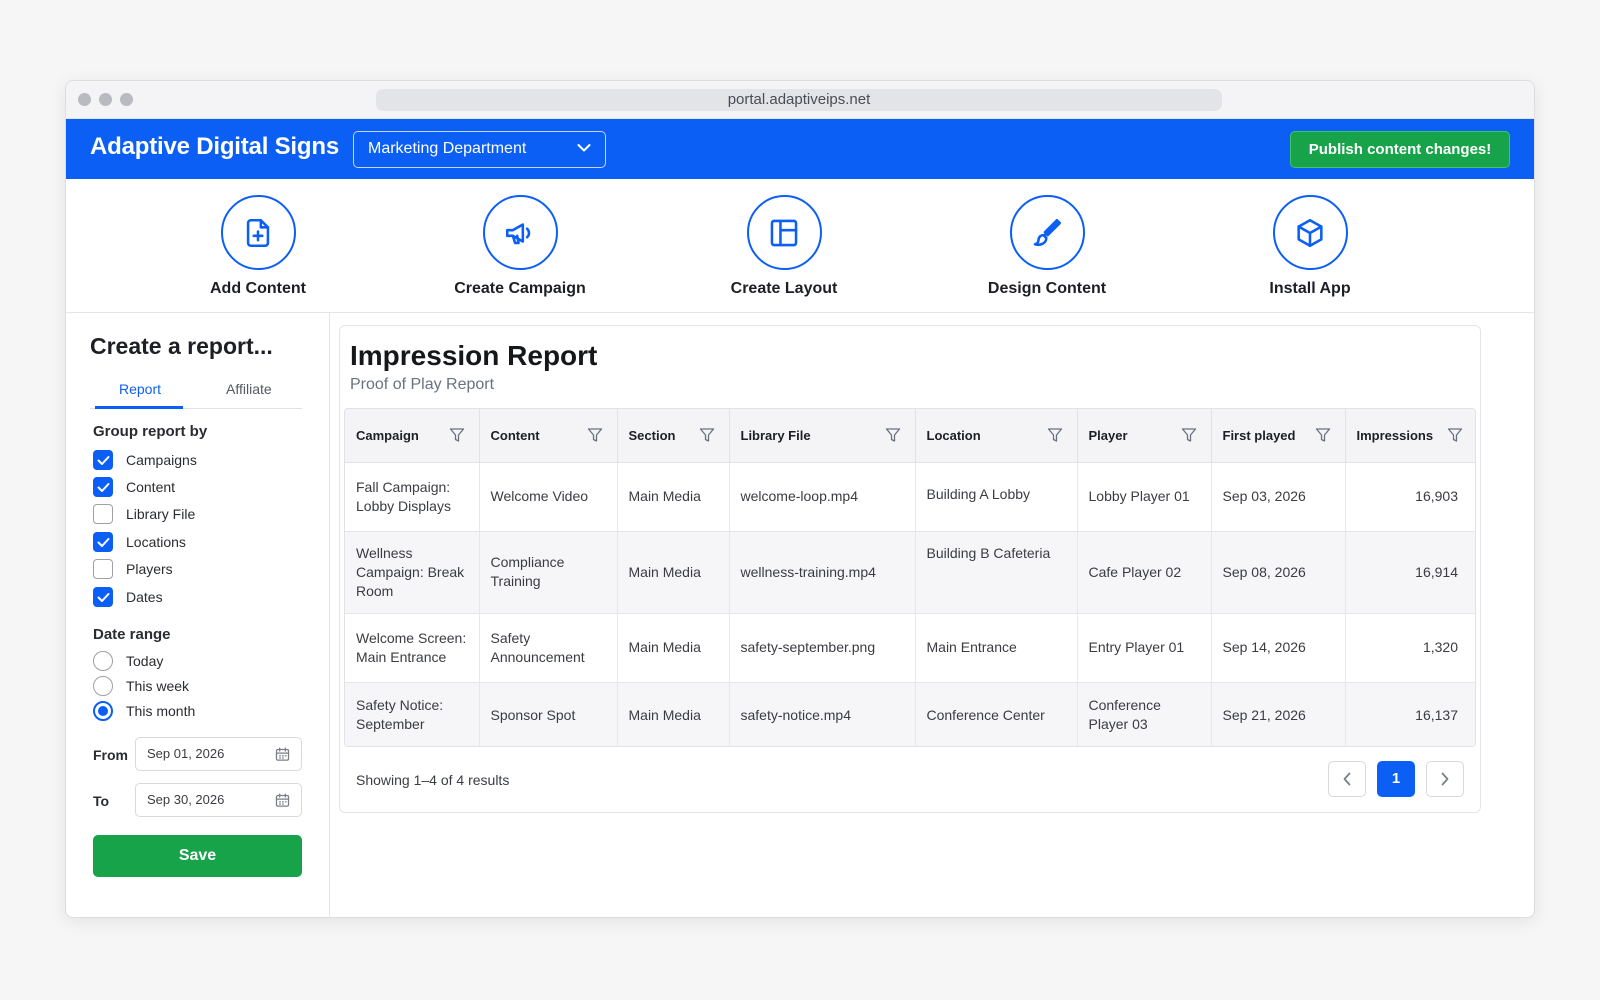  Describe the element at coordinates (156, 542) in the screenshot. I see `checkbox-label: Locations` at that location.